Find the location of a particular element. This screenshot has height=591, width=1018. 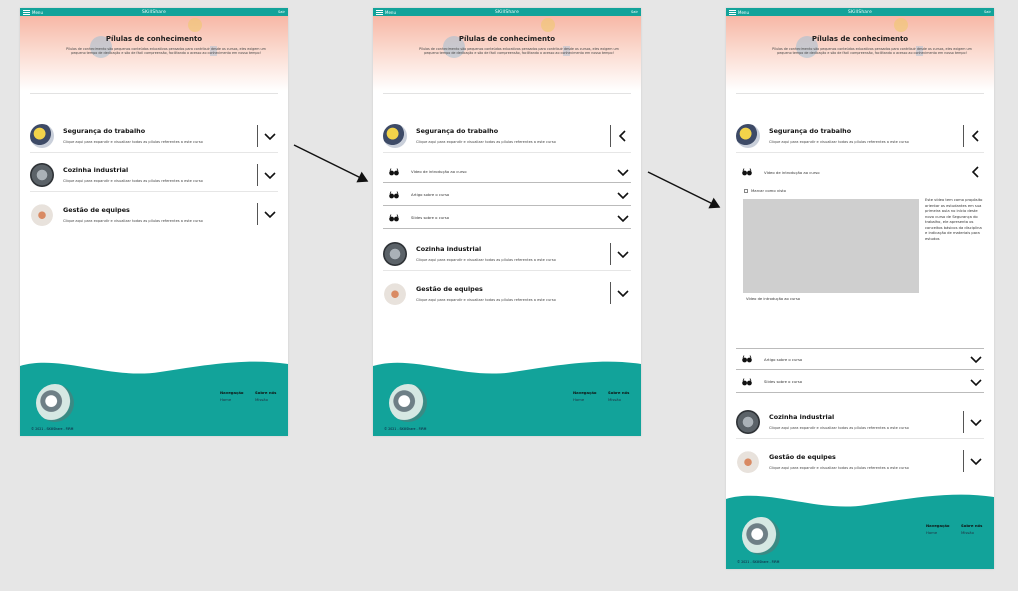

footer-wave is located at coordinates (154, 371).